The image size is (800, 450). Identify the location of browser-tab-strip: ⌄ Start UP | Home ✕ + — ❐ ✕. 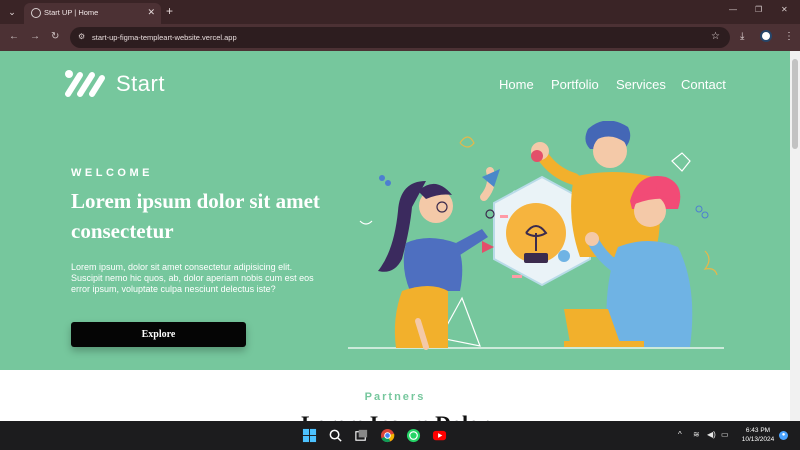
(400, 12).